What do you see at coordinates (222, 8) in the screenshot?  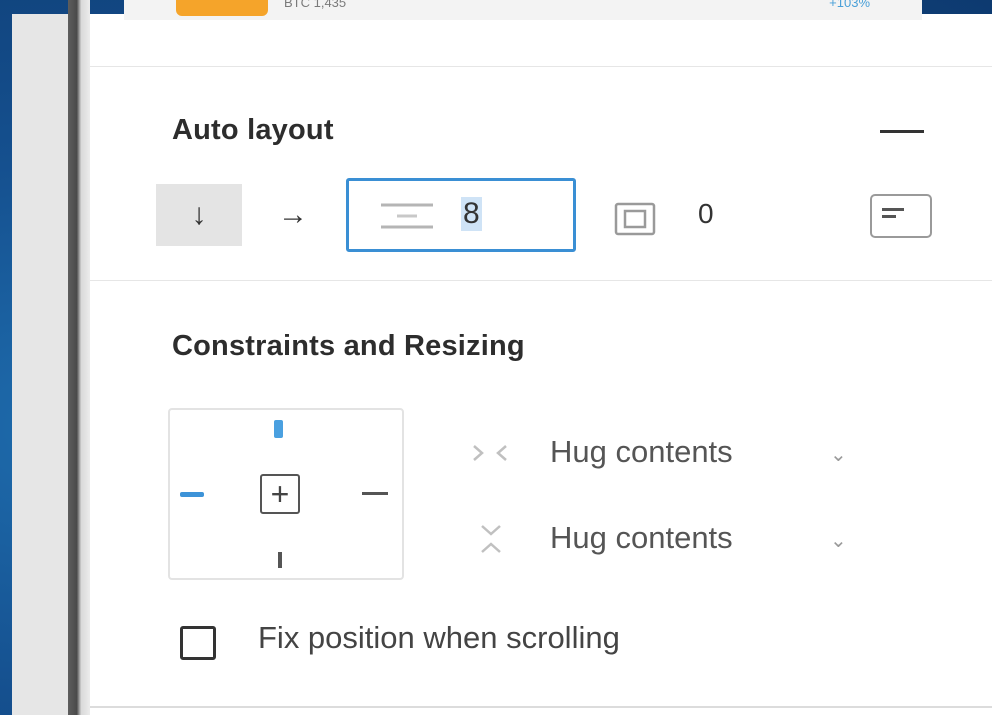 I see `asset-thumbnail` at bounding box center [222, 8].